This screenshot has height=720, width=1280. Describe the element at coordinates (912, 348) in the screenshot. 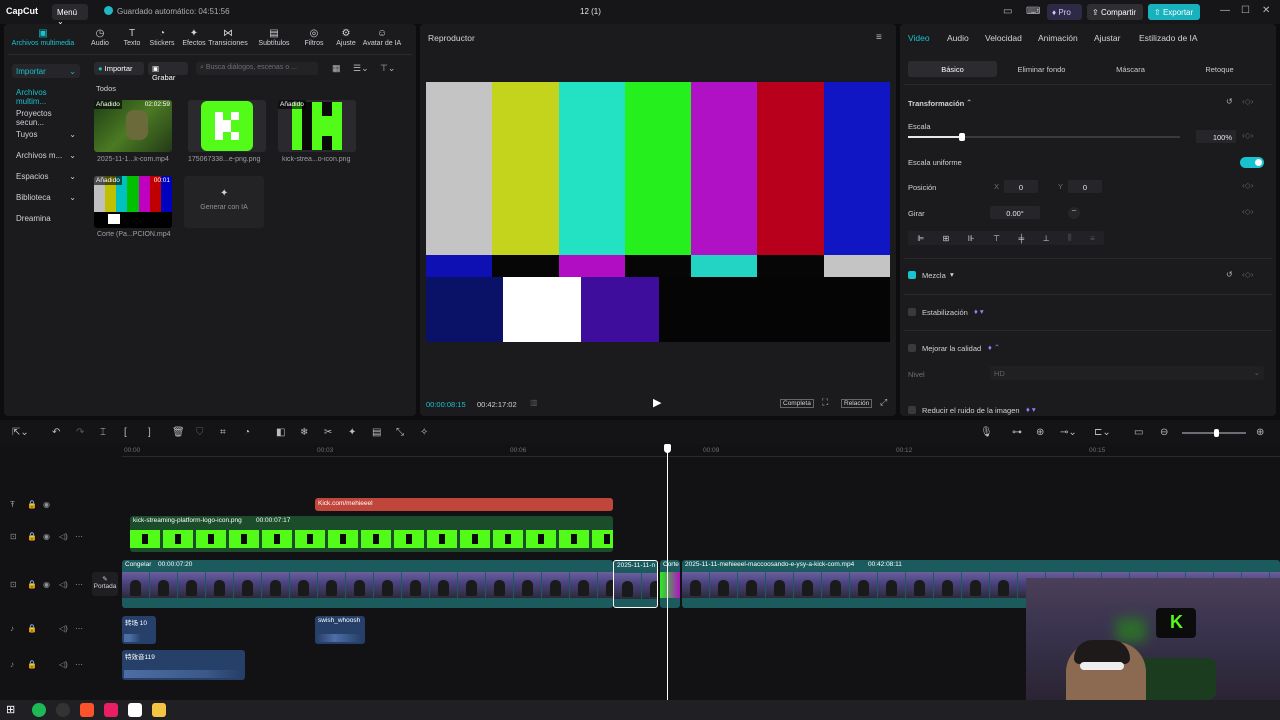

I see `enhance-checkbox` at that location.